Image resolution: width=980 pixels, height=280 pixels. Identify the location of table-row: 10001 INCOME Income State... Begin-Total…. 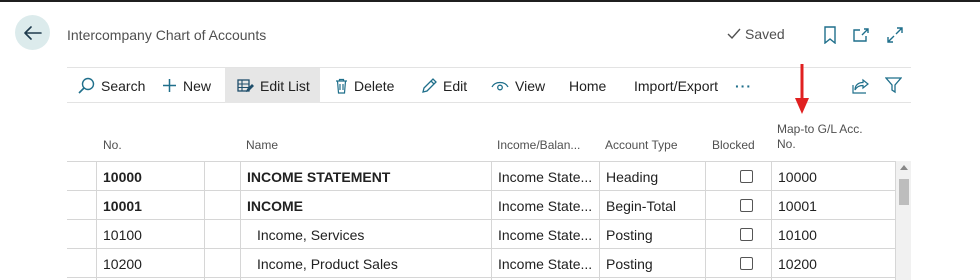
(481, 205).